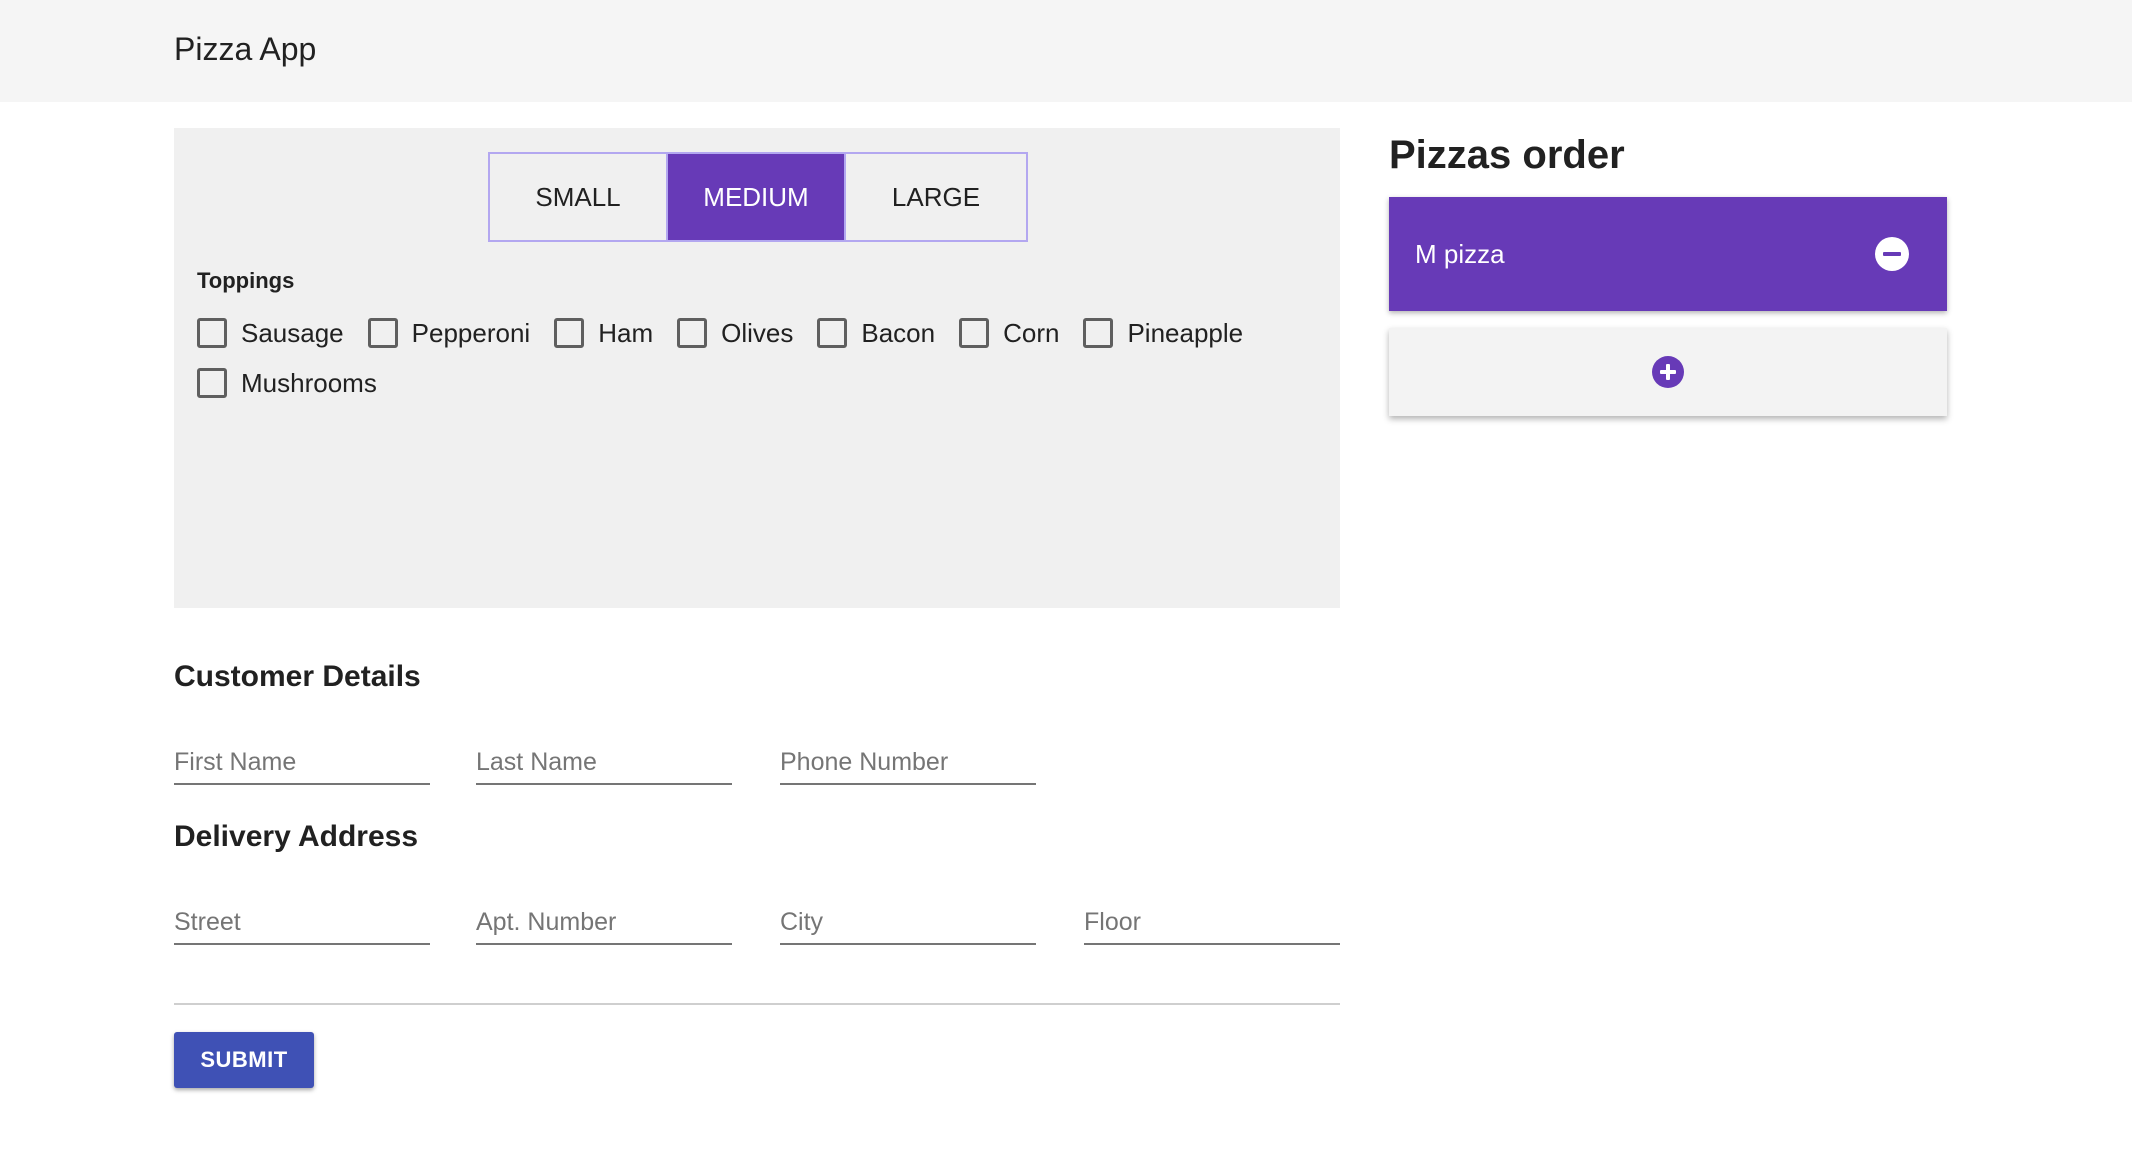 The height and width of the screenshot is (1152, 2132). What do you see at coordinates (1031, 332) in the screenshot?
I see `topping-label: Corn` at bounding box center [1031, 332].